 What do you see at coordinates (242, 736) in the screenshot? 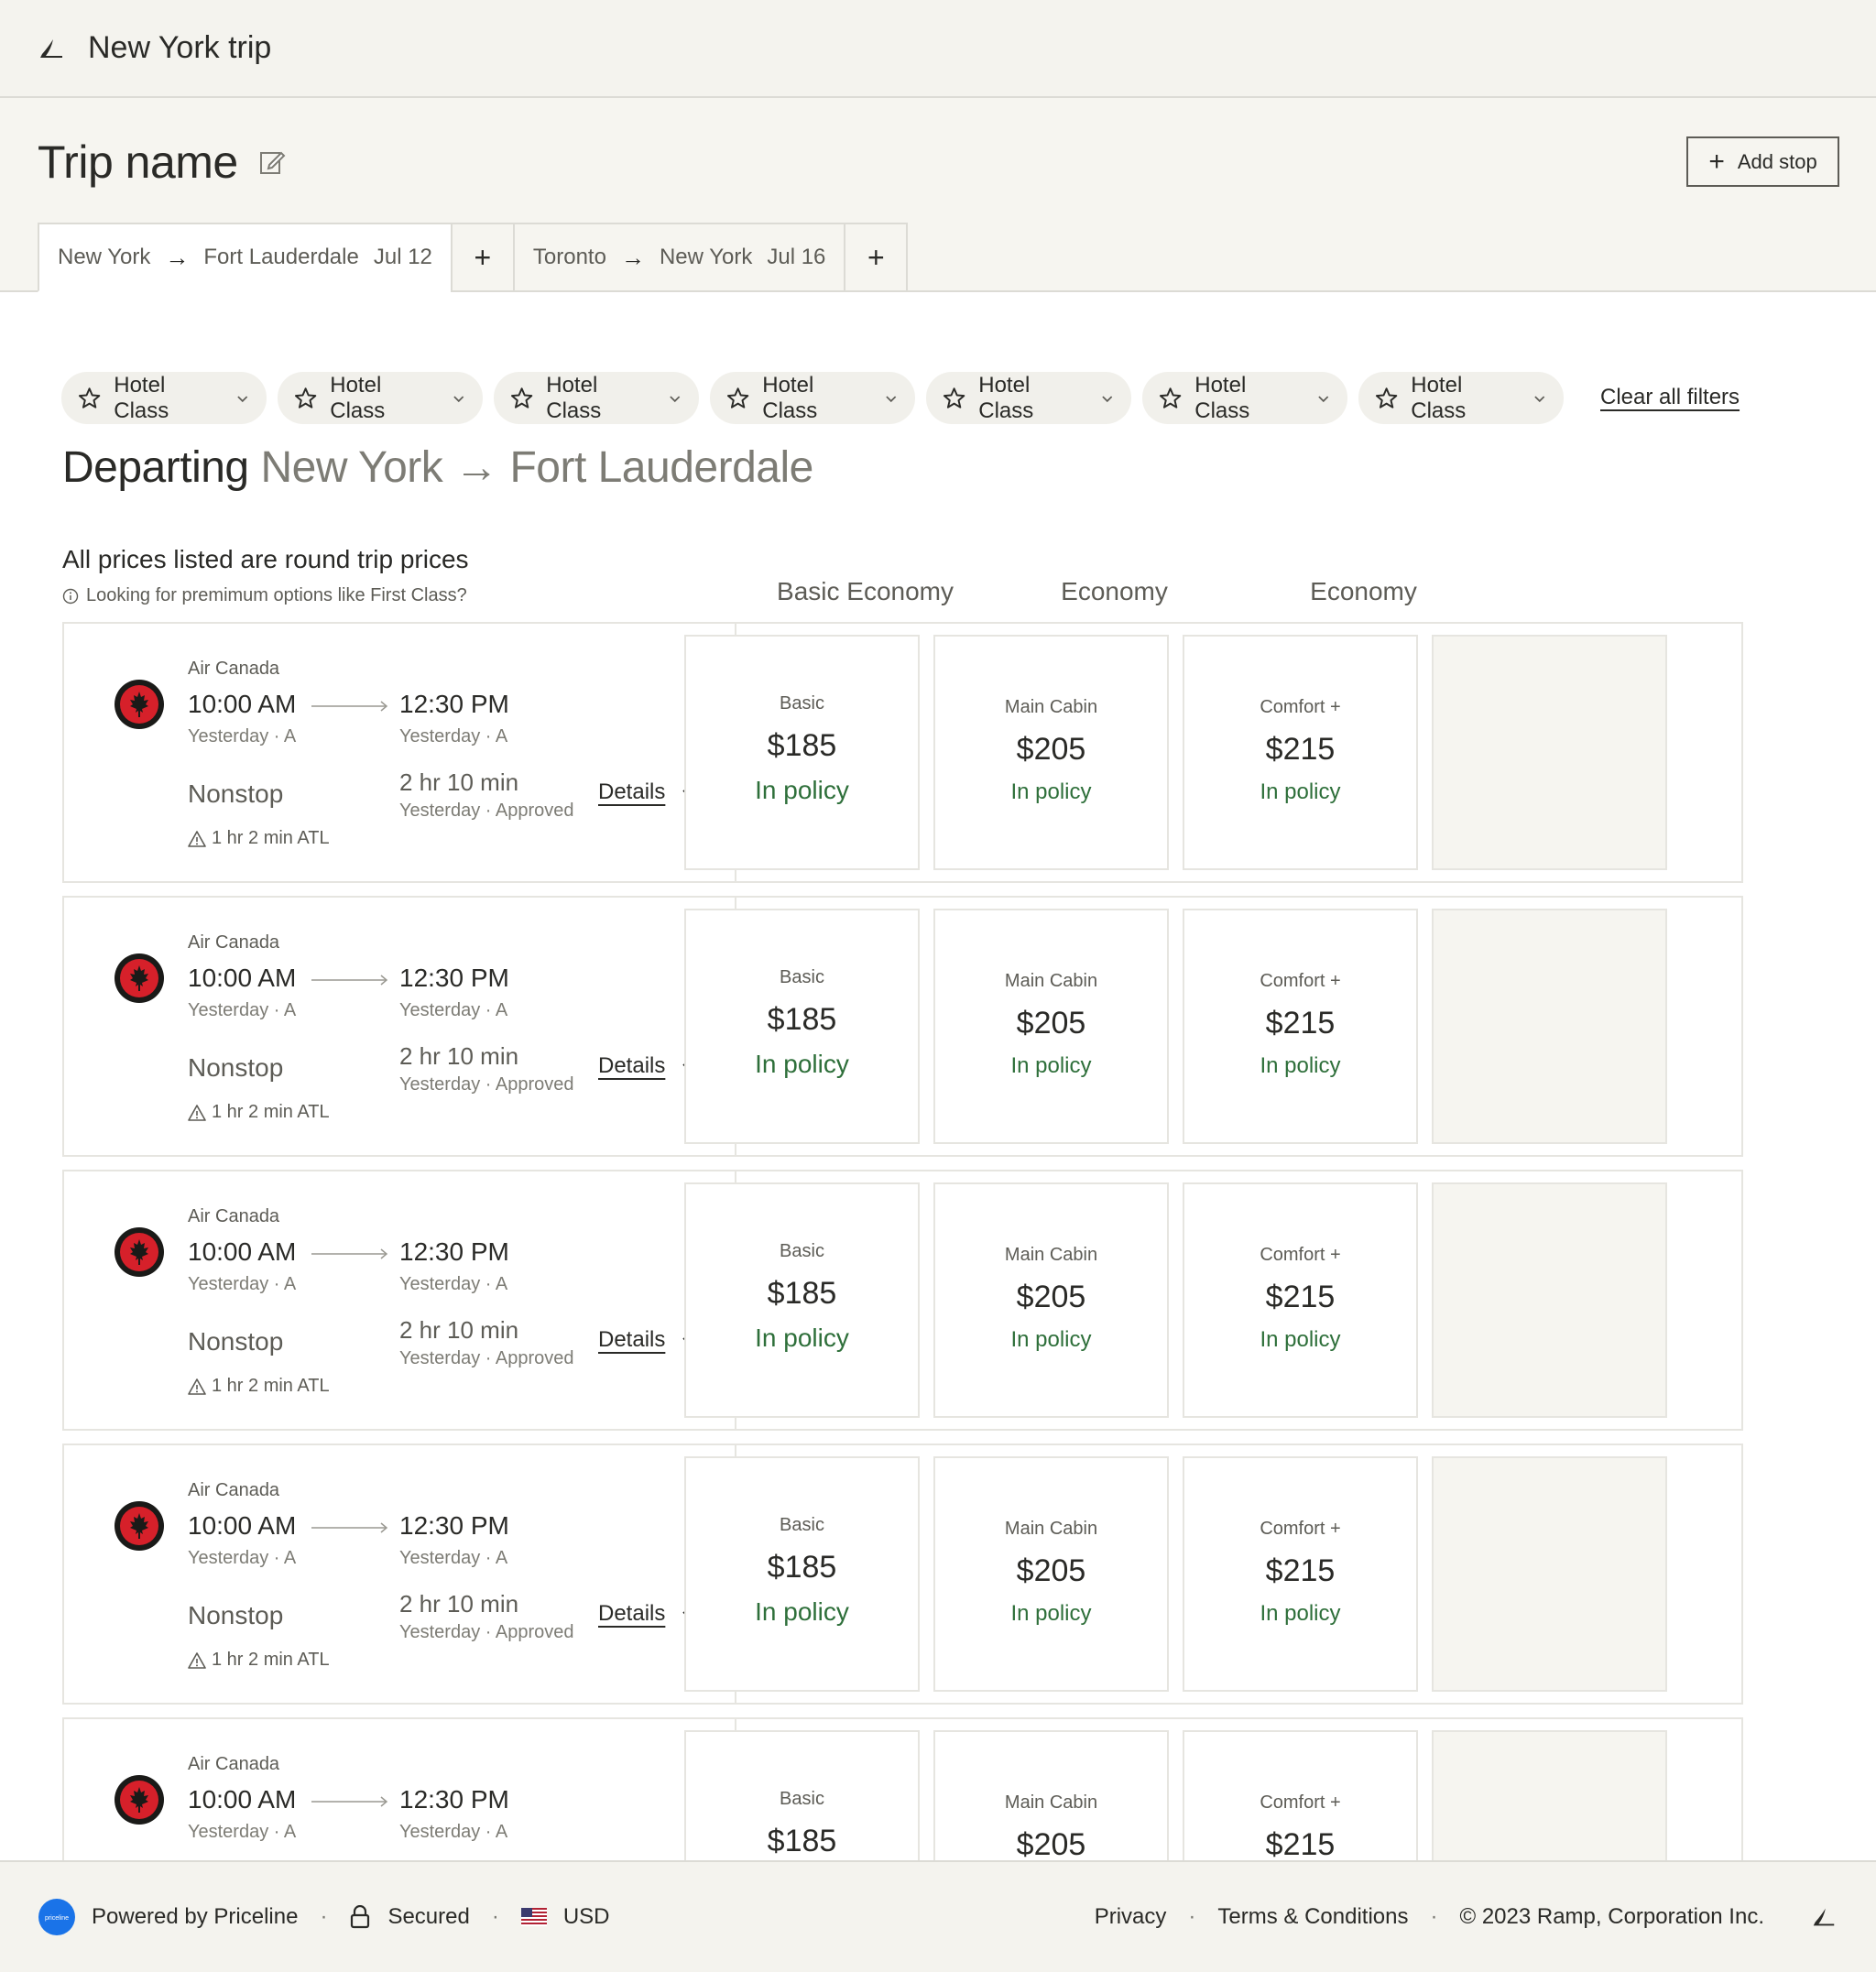
I see `departure-subtext: Yesterday · A` at bounding box center [242, 736].